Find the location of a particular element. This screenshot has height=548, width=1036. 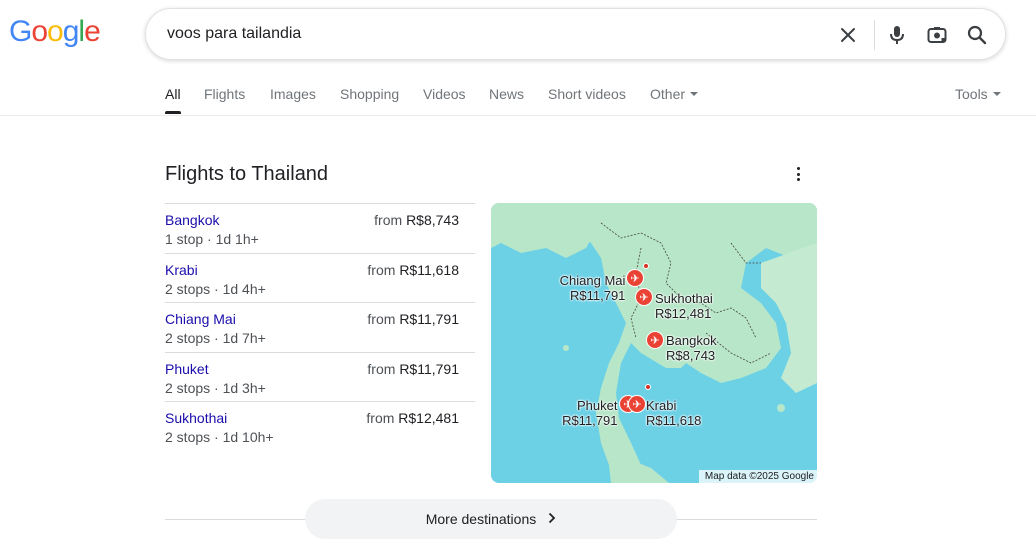

search-divider is located at coordinates (874, 35).